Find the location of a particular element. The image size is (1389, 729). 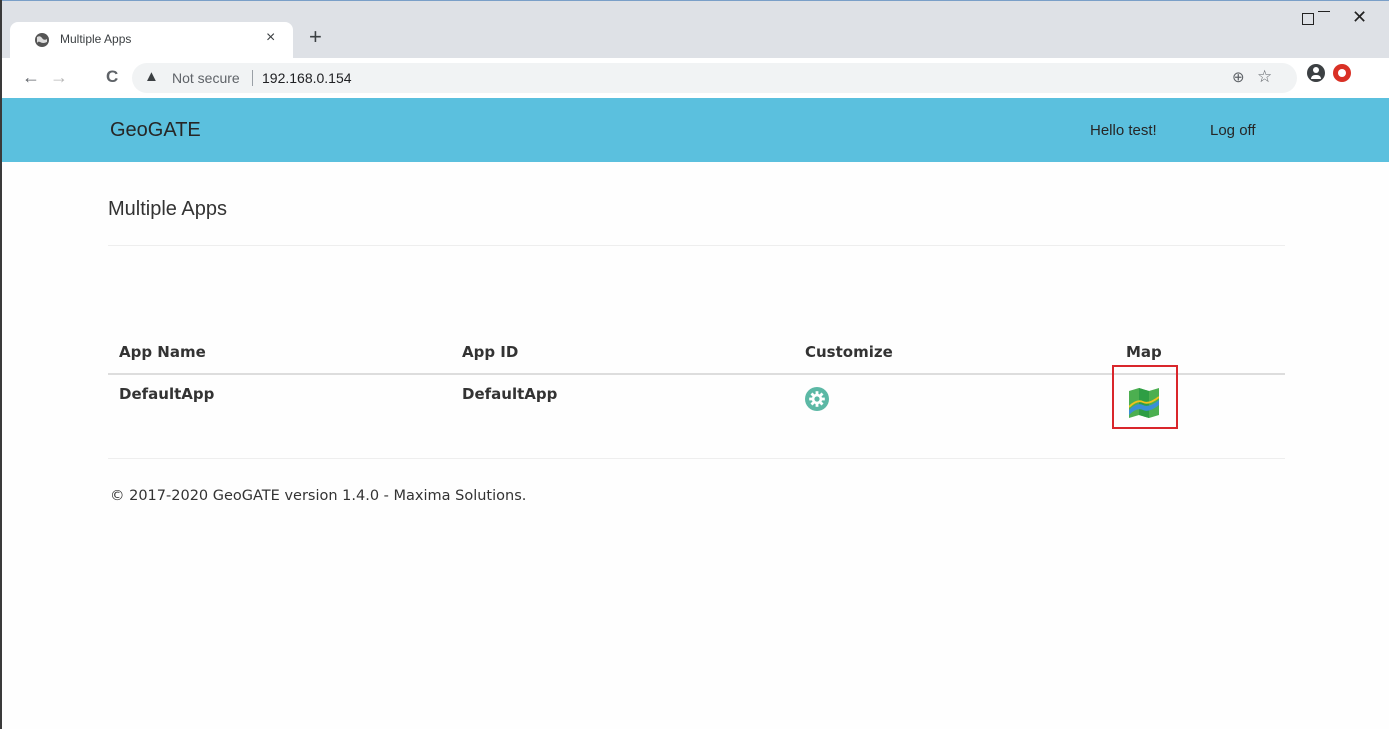

tab-strip: Multiple Apps × + ✕ is located at coordinates (695, 29).